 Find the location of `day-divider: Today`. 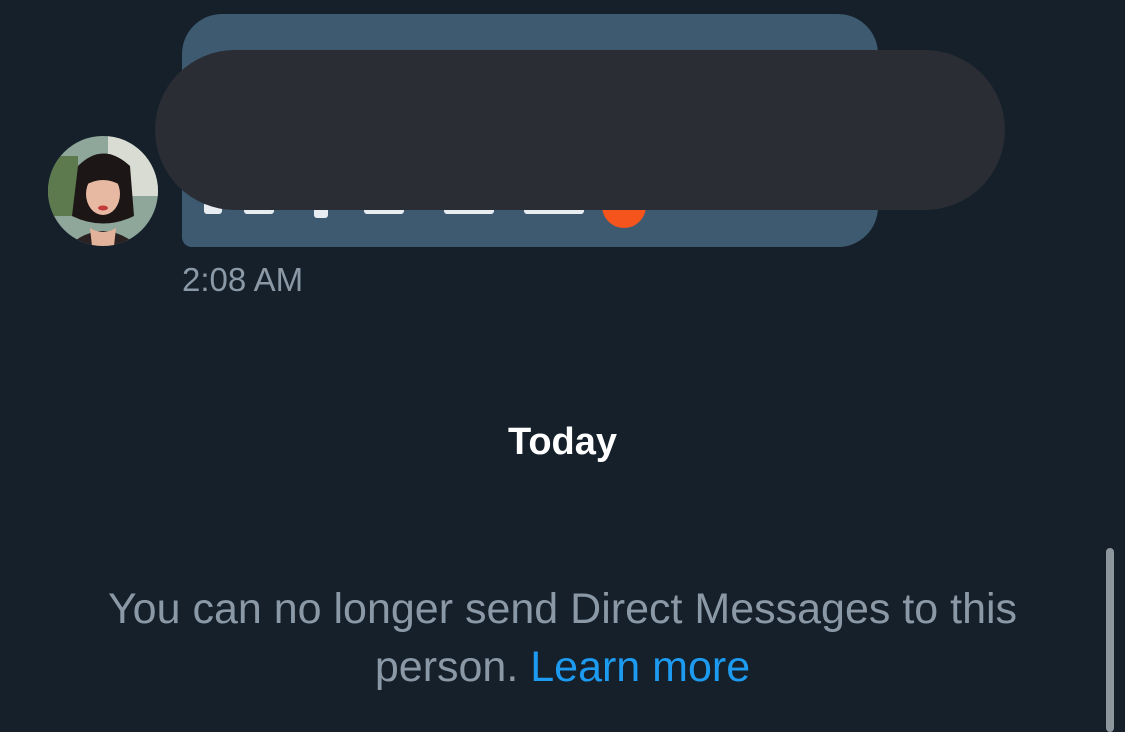

day-divider: Today is located at coordinates (562, 442).